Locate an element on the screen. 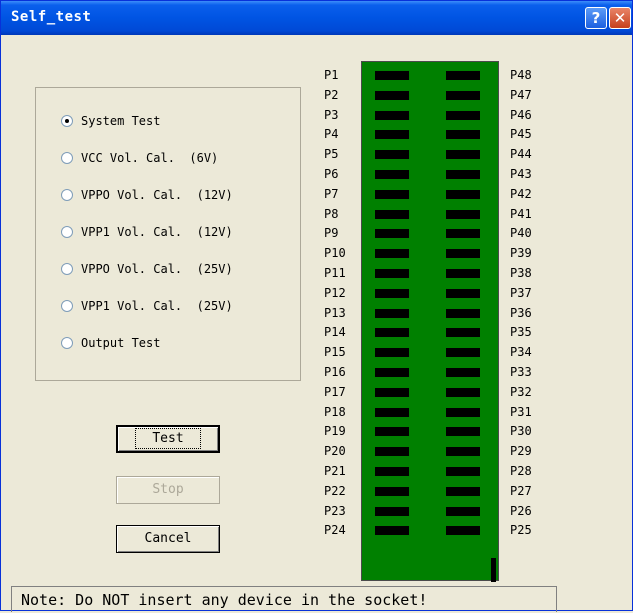  pin-label-left: P24 is located at coordinates (335, 530).